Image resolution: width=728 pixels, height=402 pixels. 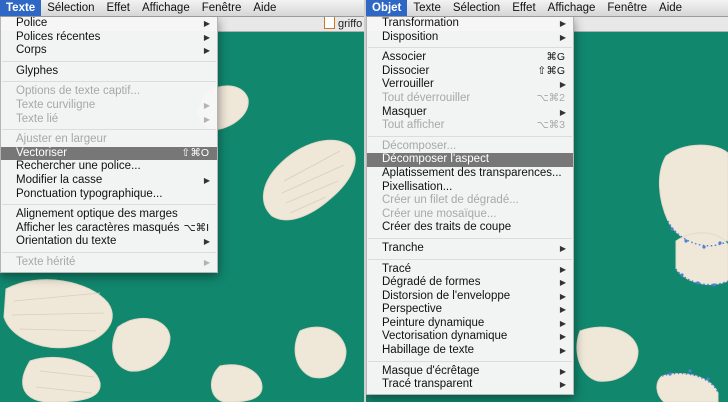 What do you see at coordinates (42, 152) in the screenshot?
I see `menu-item-label: Vectoriser` at bounding box center [42, 152].